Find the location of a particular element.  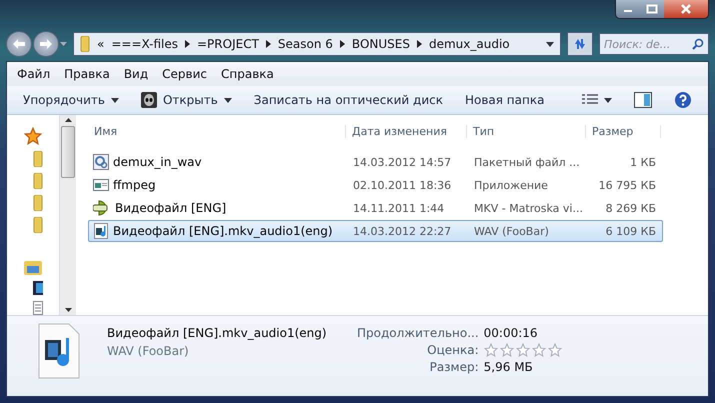

breadcrumb-item: =PROJECT is located at coordinates (228, 44).